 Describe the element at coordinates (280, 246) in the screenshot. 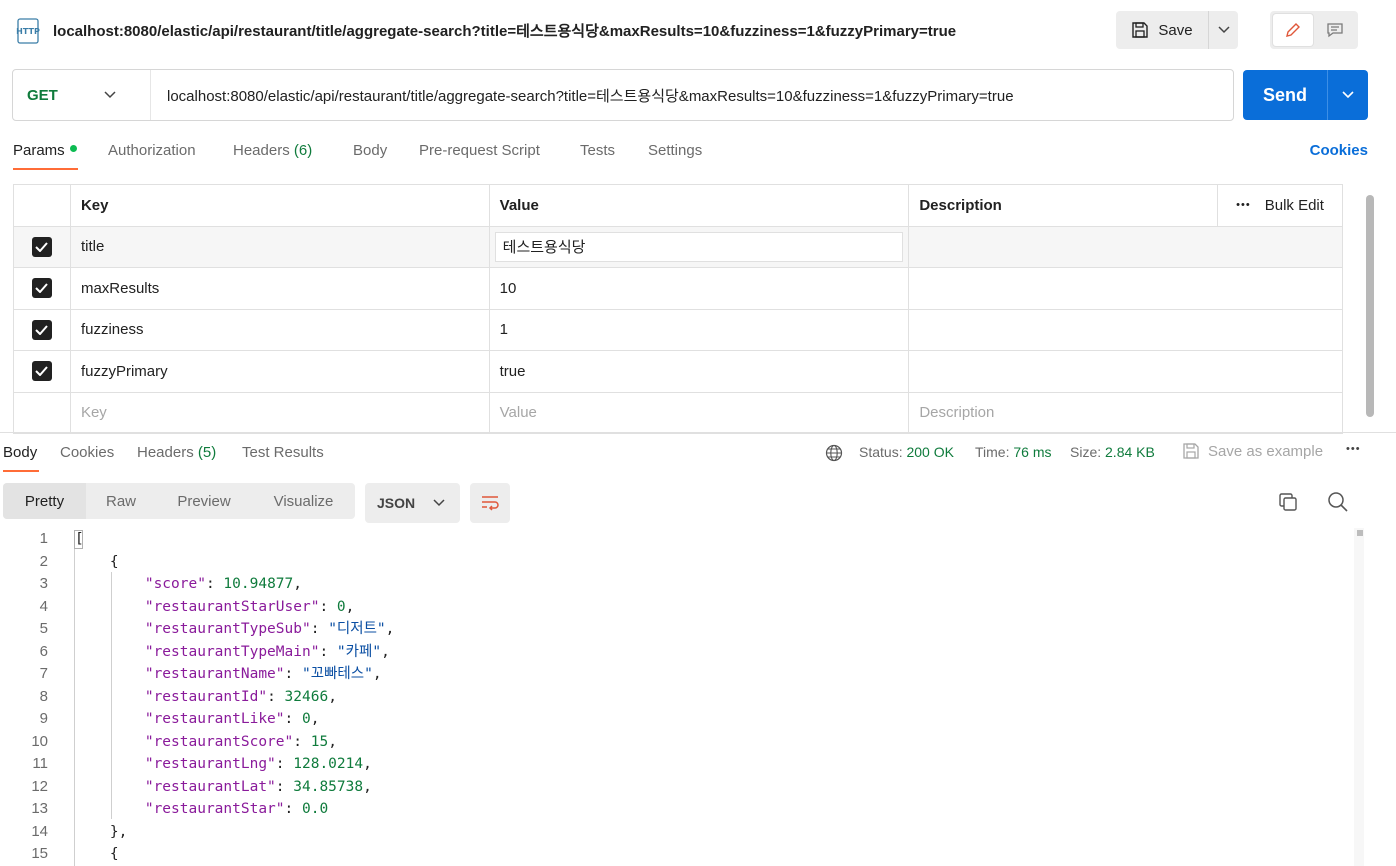

I see `param-key: title` at that location.